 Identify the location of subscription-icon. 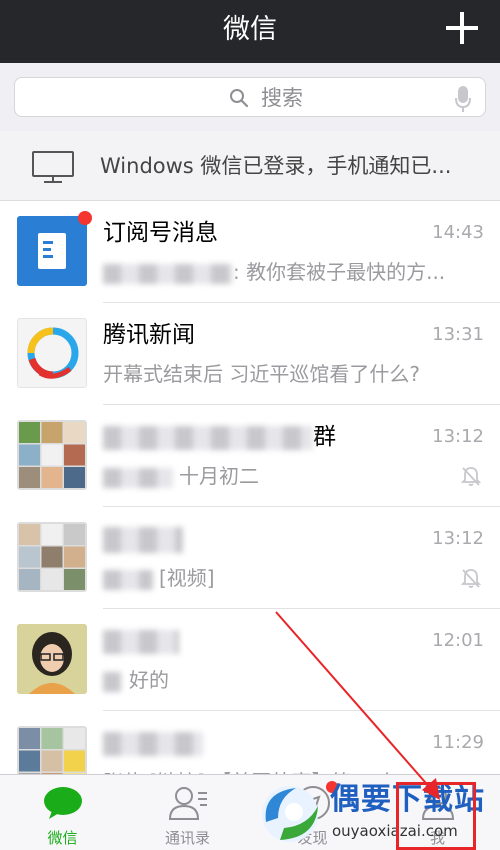
(52, 251).